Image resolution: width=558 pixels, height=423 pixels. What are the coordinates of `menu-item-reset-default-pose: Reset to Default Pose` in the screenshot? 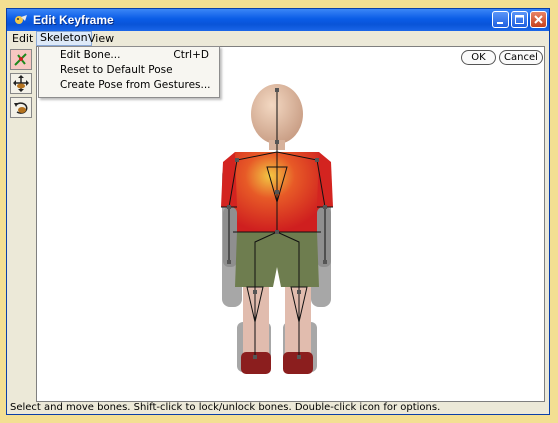 It's located at (129, 70).